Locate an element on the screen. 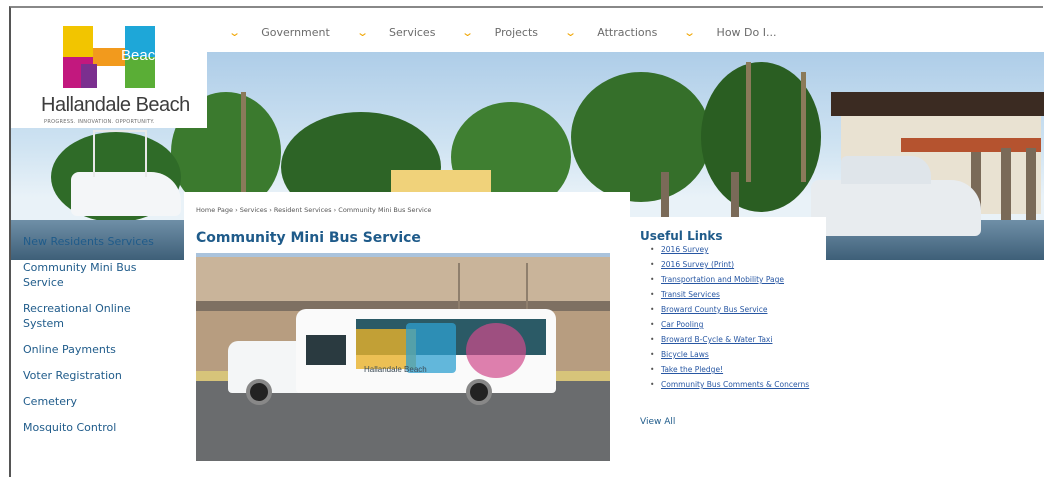 The width and height of the screenshot is (1045, 483). sidebar-item-voter-registration: Voter Registration is located at coordinates (98, 375).